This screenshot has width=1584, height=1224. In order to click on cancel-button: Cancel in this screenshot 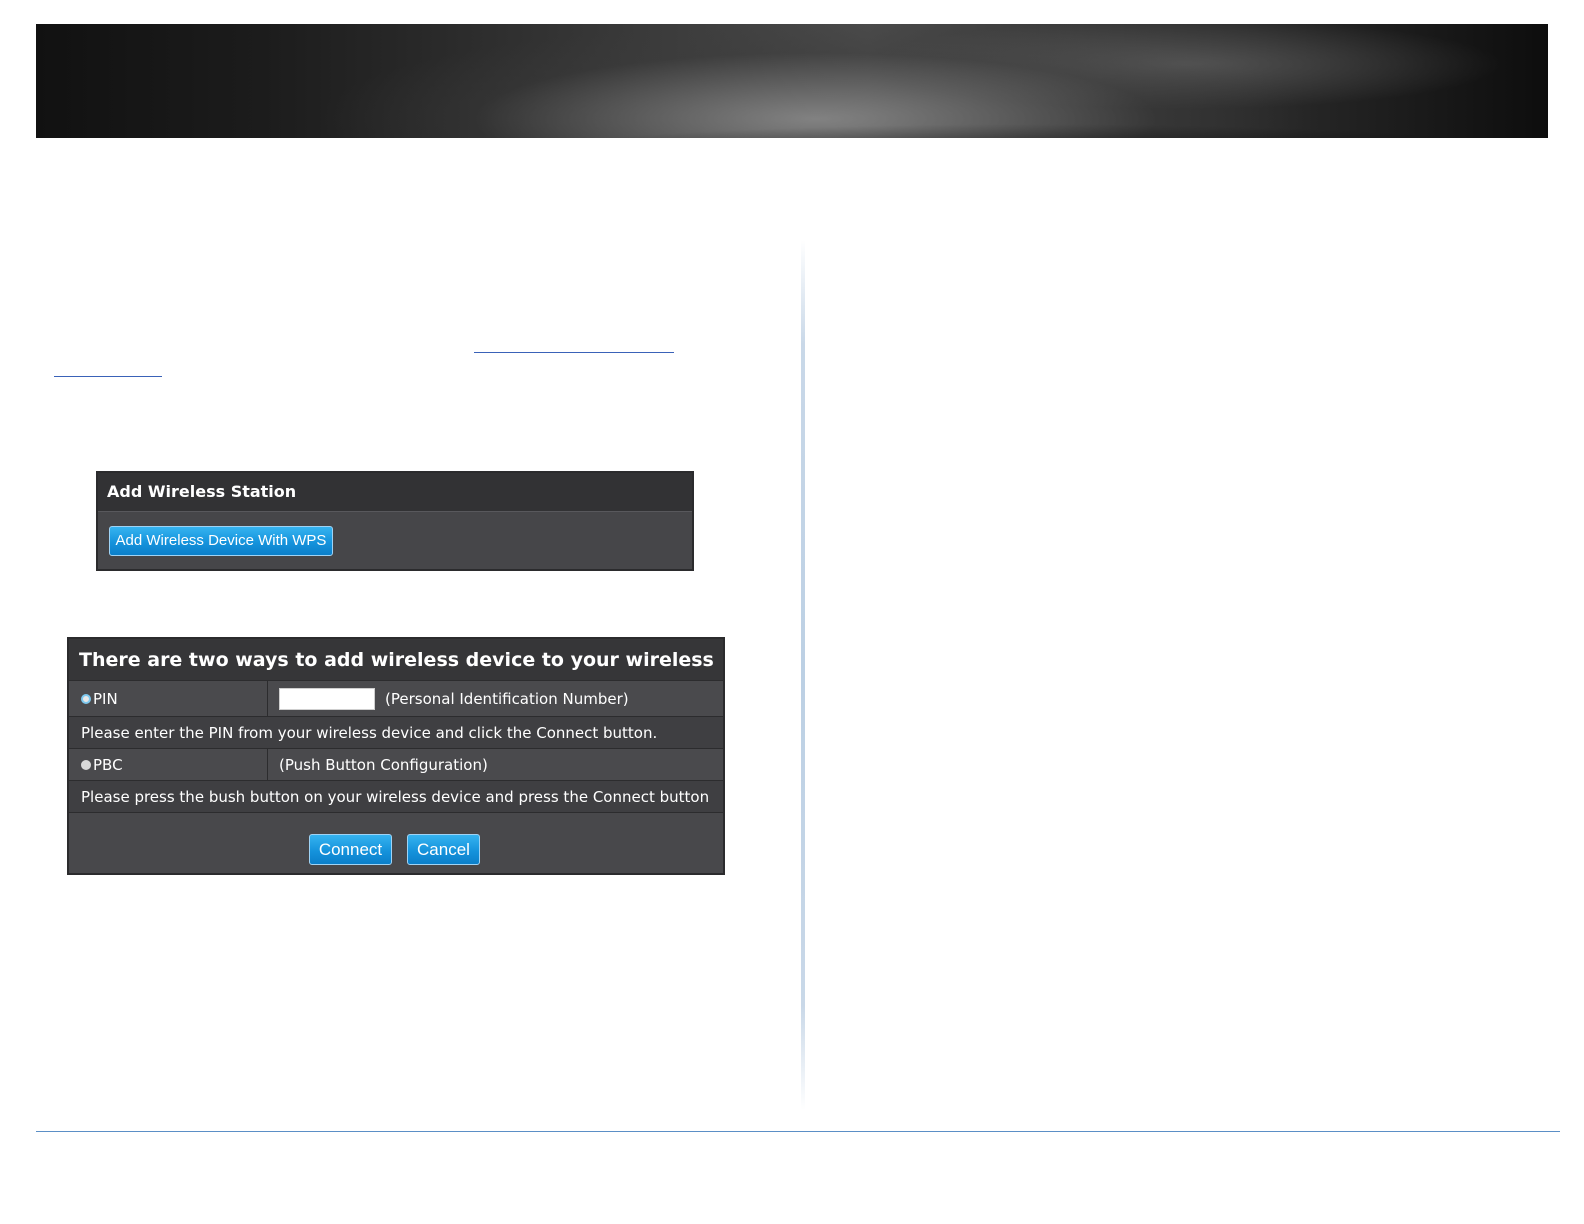, I will do `click(443, 849)`.